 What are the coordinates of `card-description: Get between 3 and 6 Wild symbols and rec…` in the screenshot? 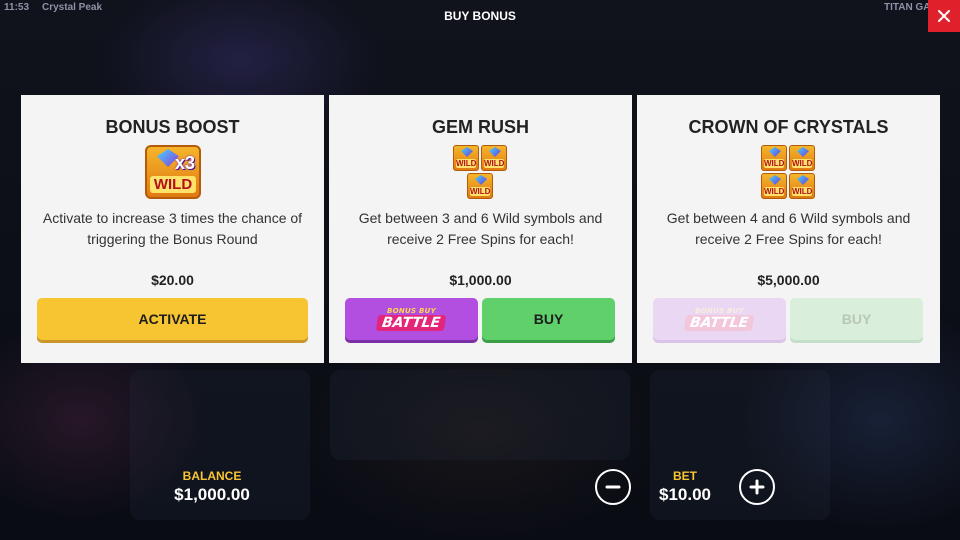 It's located at (480, 228).